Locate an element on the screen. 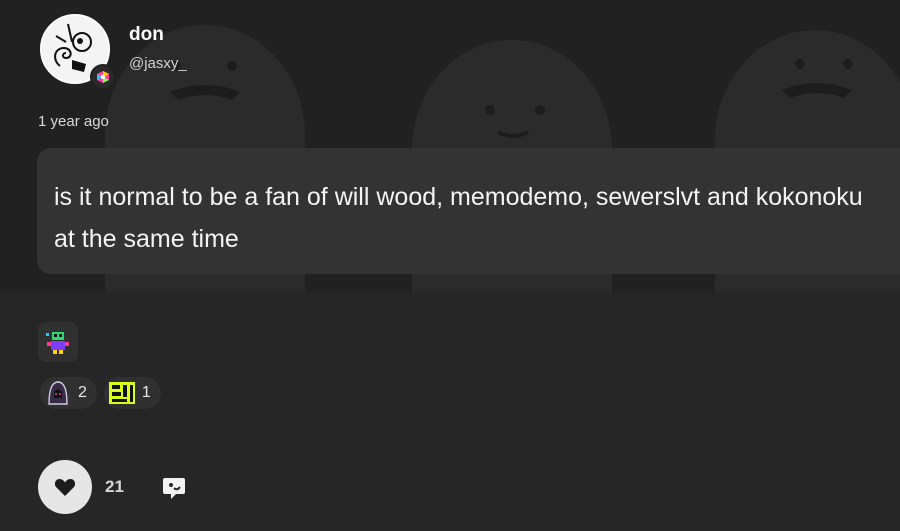 This screenshot has width=900, height=531. author-display-name: don is located at coordinates (146, 35).